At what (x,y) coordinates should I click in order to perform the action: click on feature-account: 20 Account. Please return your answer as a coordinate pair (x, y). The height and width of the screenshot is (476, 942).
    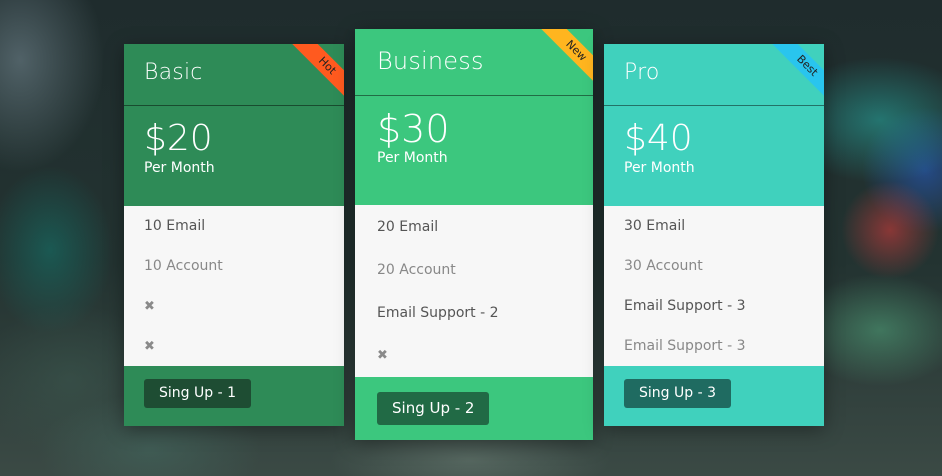
    Looking at the image, I should click on (416, 269).